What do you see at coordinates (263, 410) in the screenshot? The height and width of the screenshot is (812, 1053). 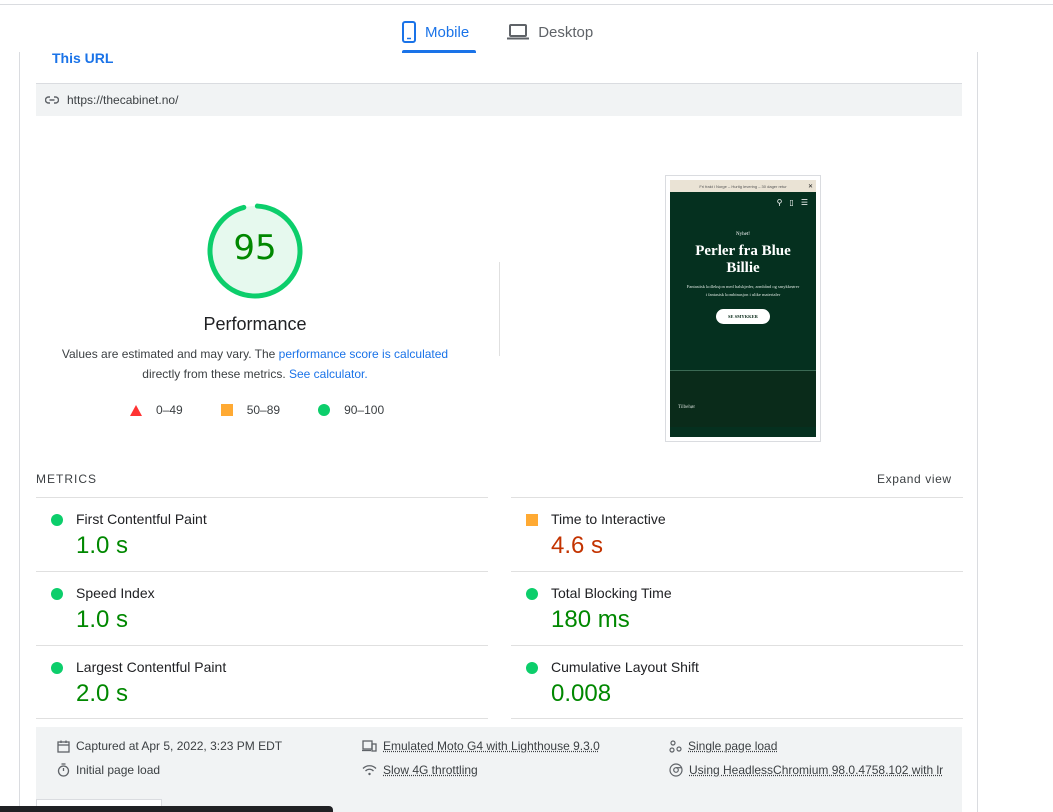 I see `legend-average-label: 50–89` at bounding box center [263, 410].